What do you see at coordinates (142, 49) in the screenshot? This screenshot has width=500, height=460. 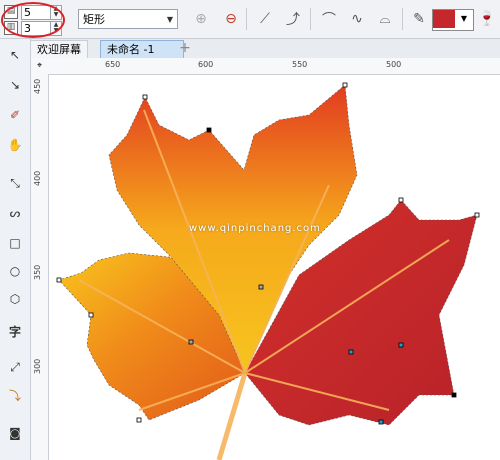 I see `tab-document: 未命名 -1` at bounding box center [142, 49].